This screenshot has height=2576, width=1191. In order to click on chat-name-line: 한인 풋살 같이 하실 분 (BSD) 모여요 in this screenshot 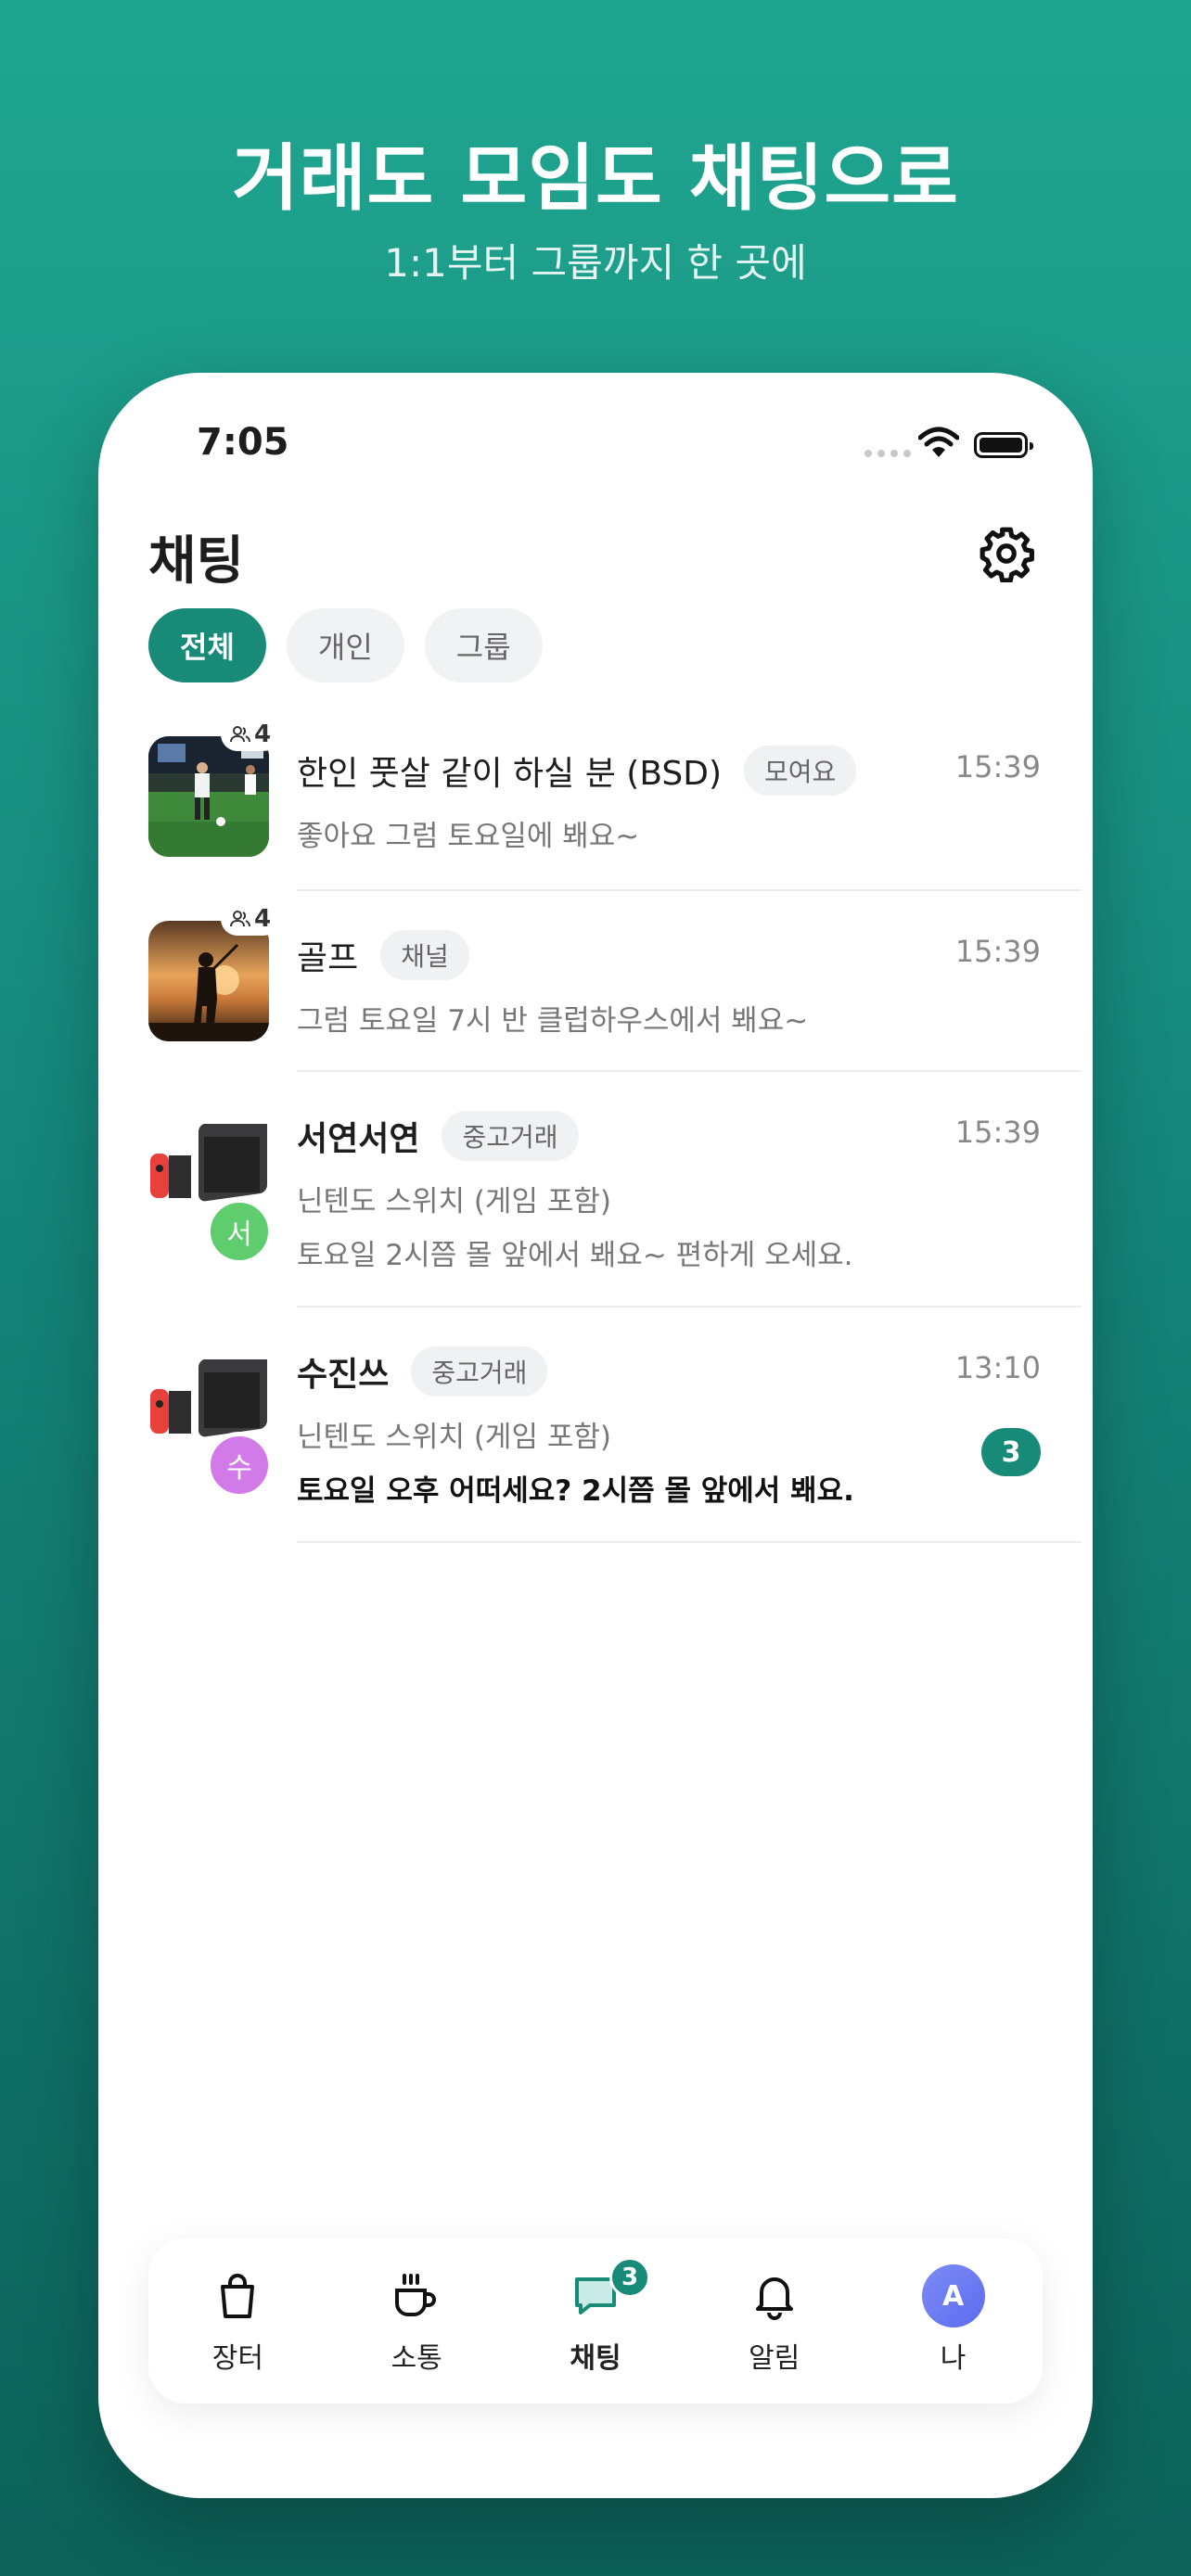, I will do `click(577, 771)`.